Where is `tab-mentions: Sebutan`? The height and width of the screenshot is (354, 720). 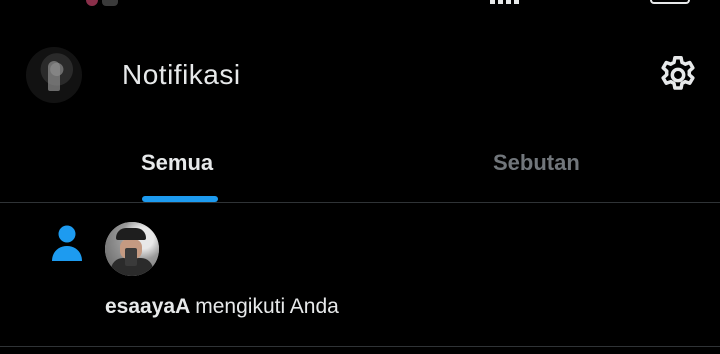 tab-mentions: Sebutan is located at coordinates (540, 166).